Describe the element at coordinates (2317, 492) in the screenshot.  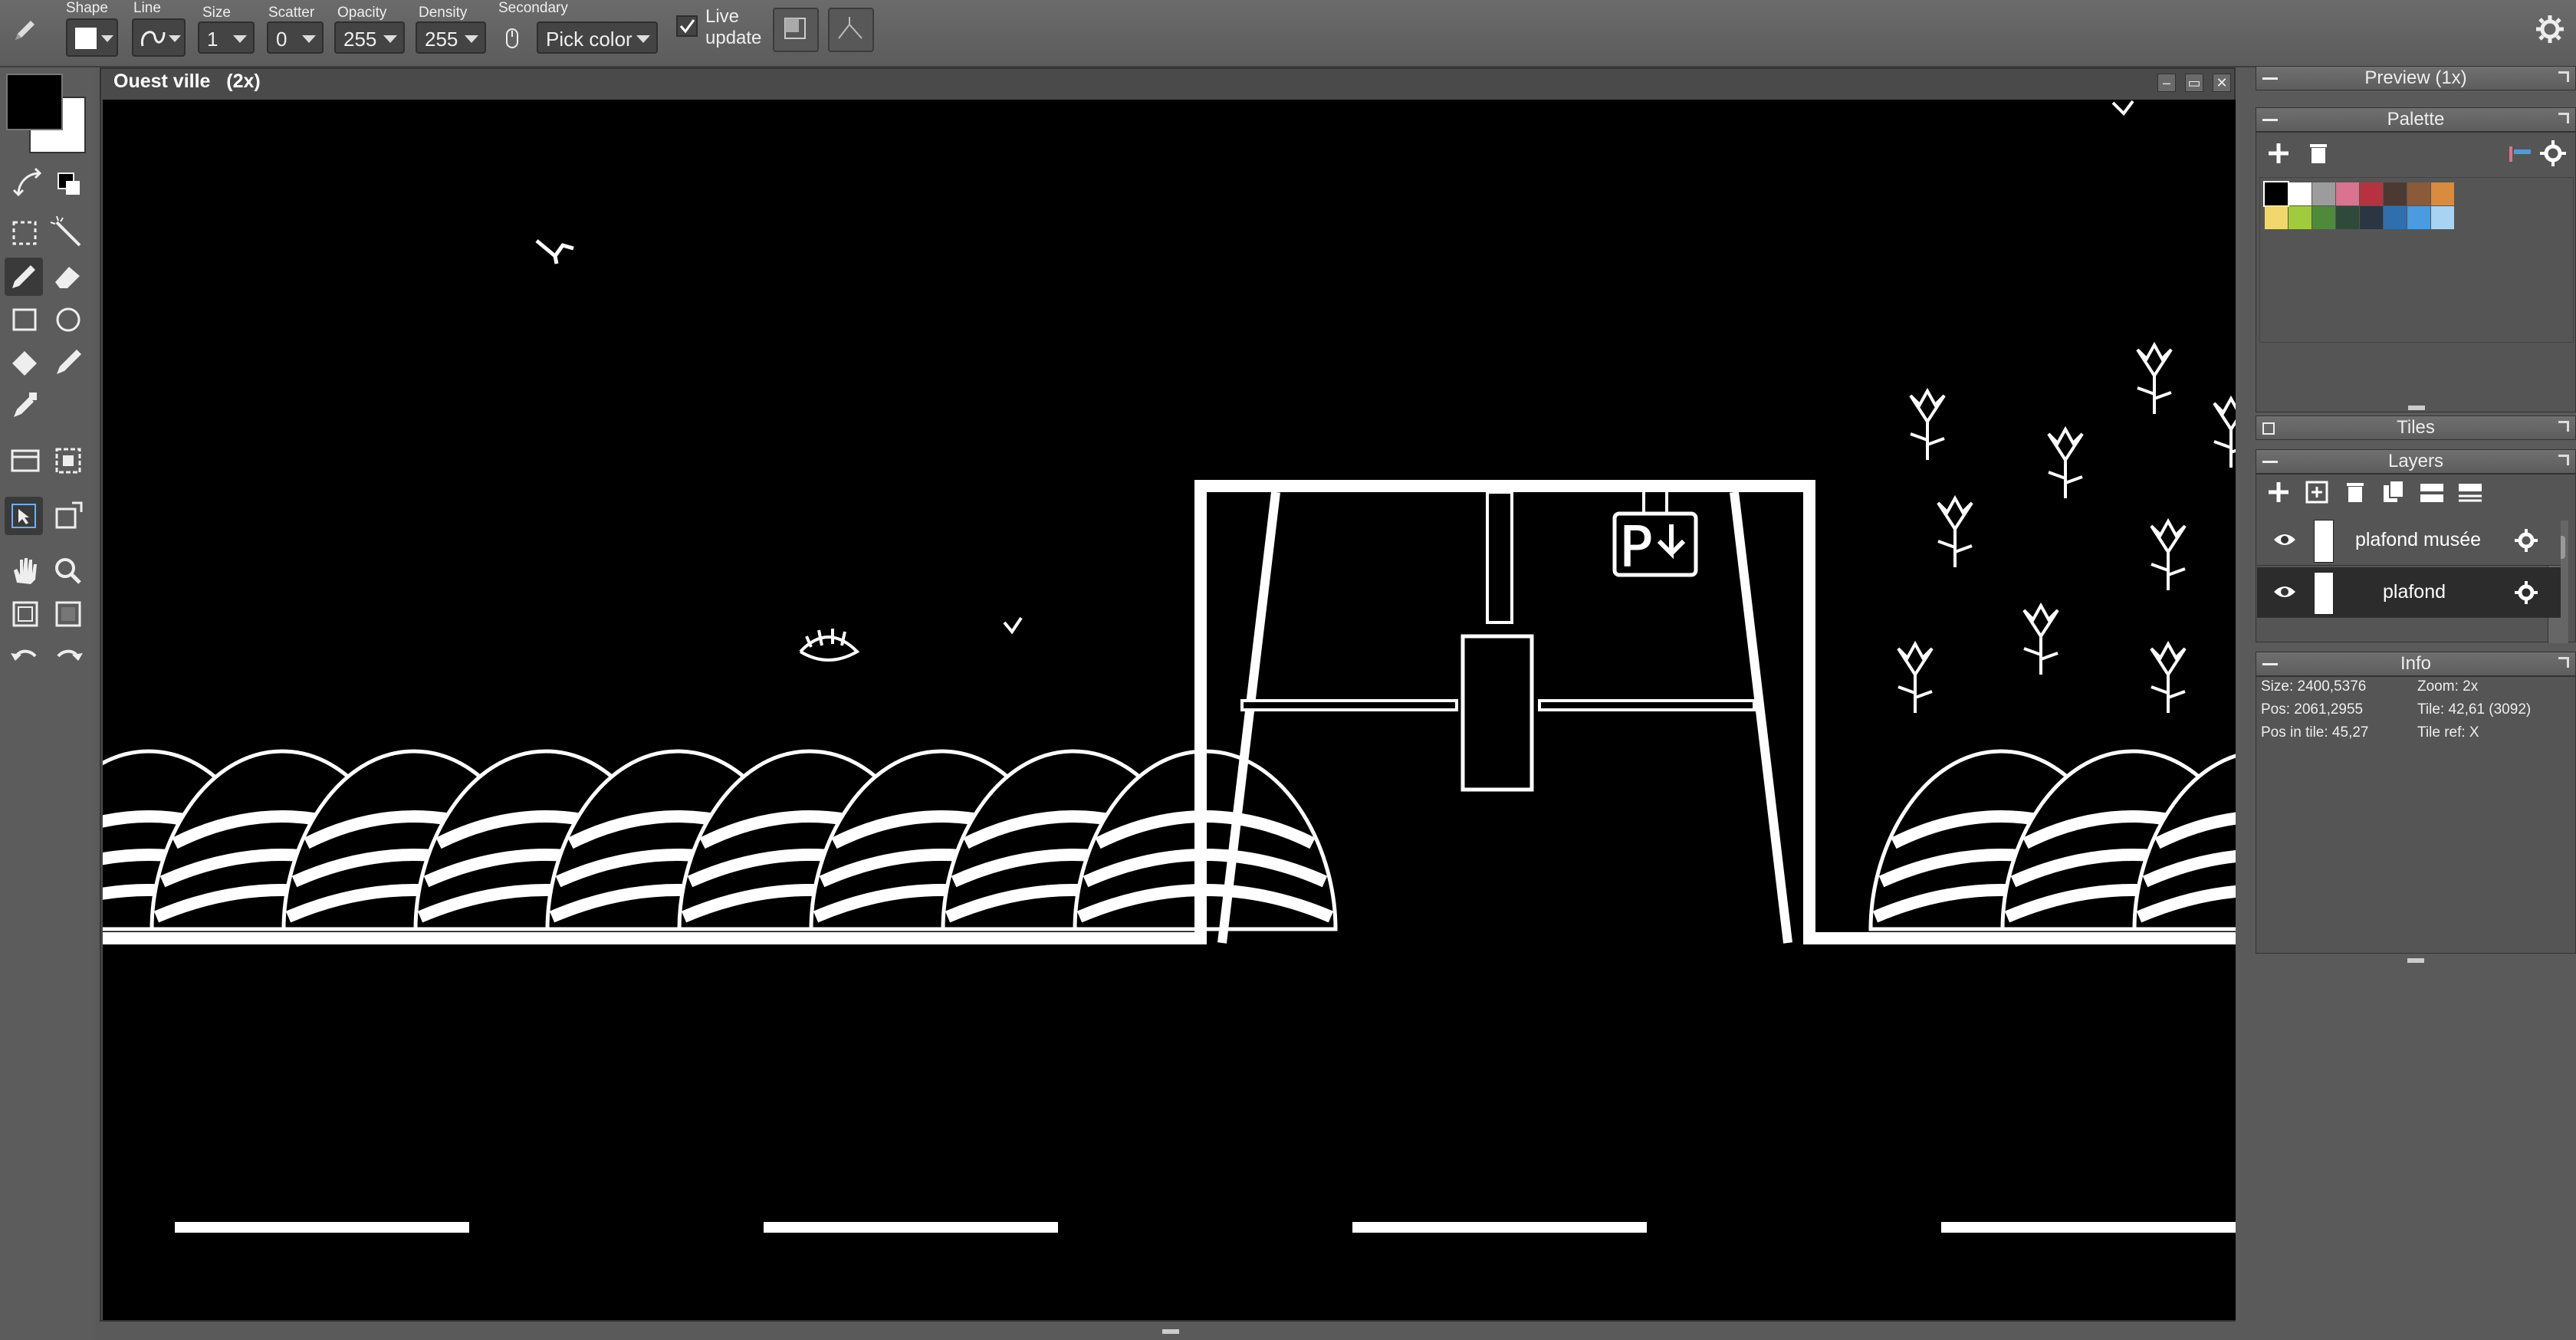
I see `add-group-button` at that location.